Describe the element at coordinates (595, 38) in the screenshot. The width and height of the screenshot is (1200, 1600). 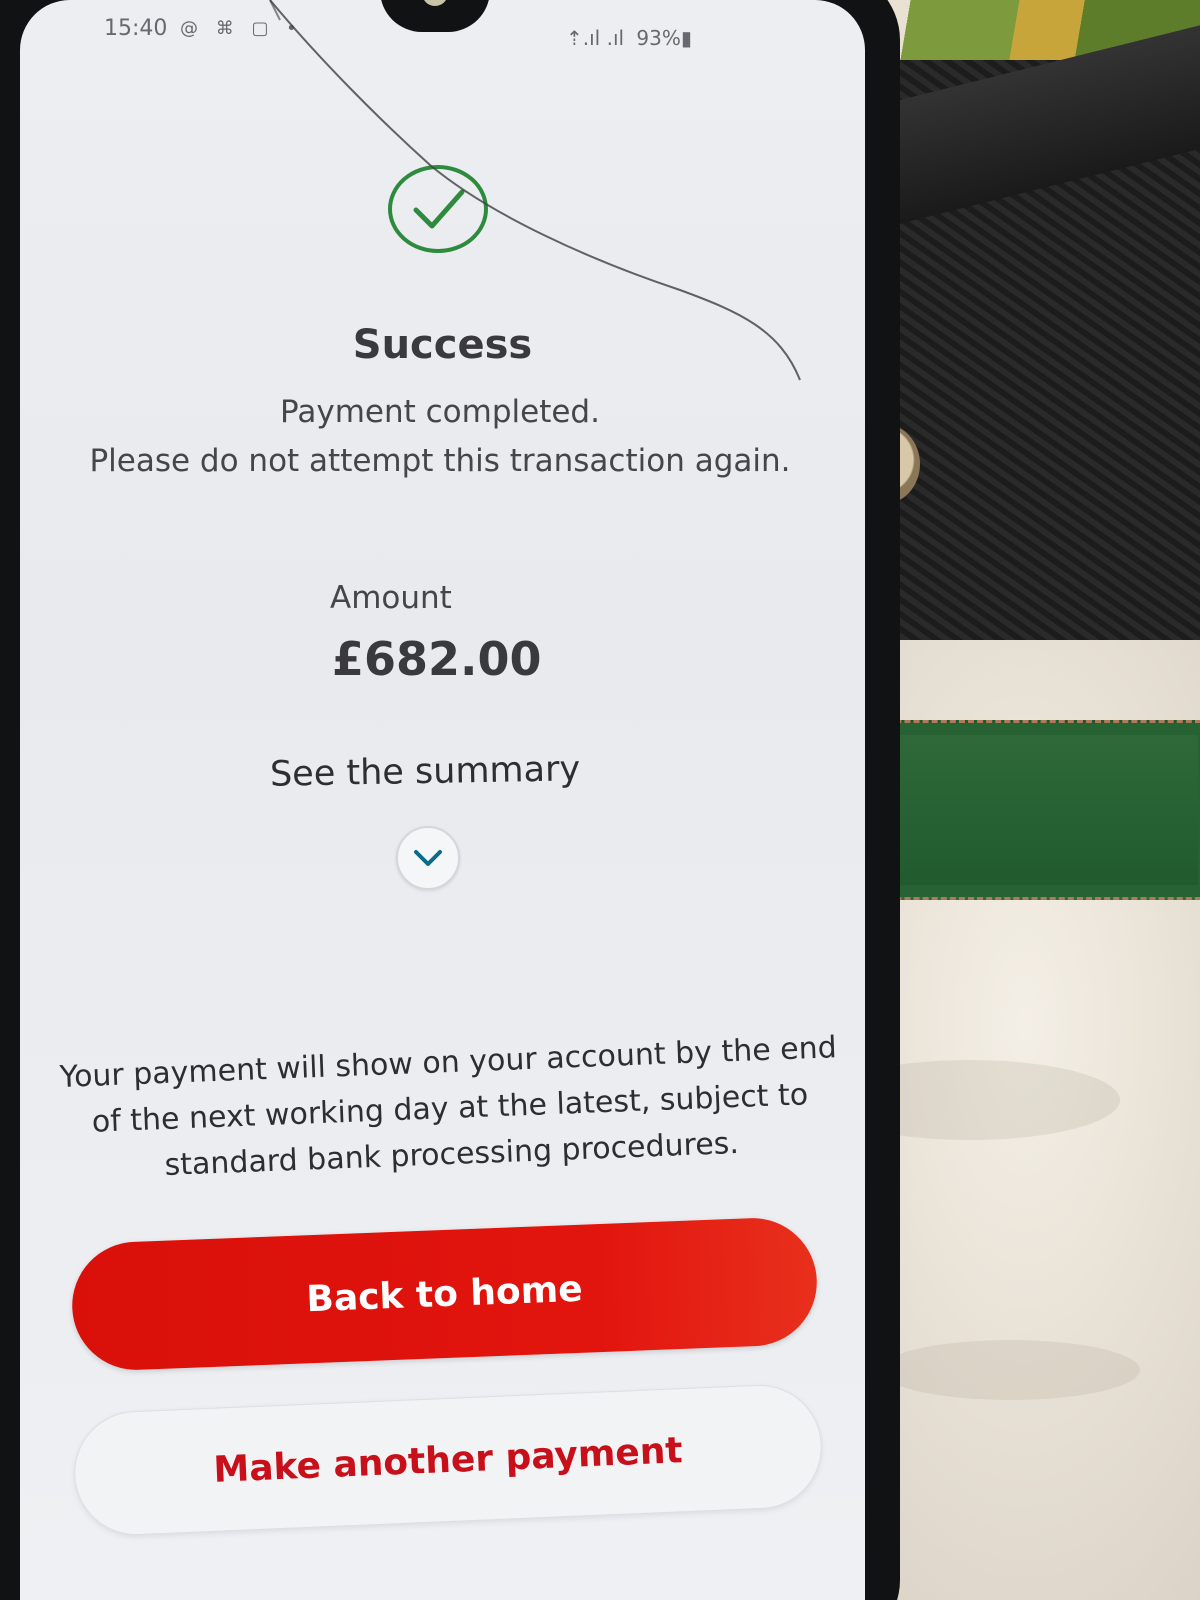
I see `signal-icon: ⇡.ıl .ıl` at that location.